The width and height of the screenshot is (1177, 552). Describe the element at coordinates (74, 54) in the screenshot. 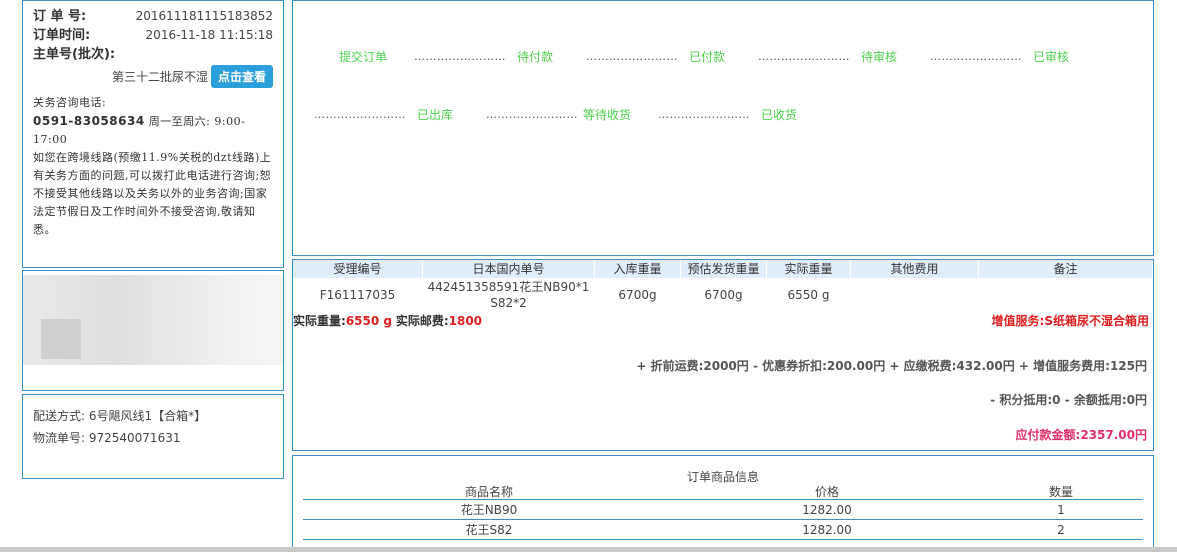

I see `master-no-label: 主单号(批次):` at that location.